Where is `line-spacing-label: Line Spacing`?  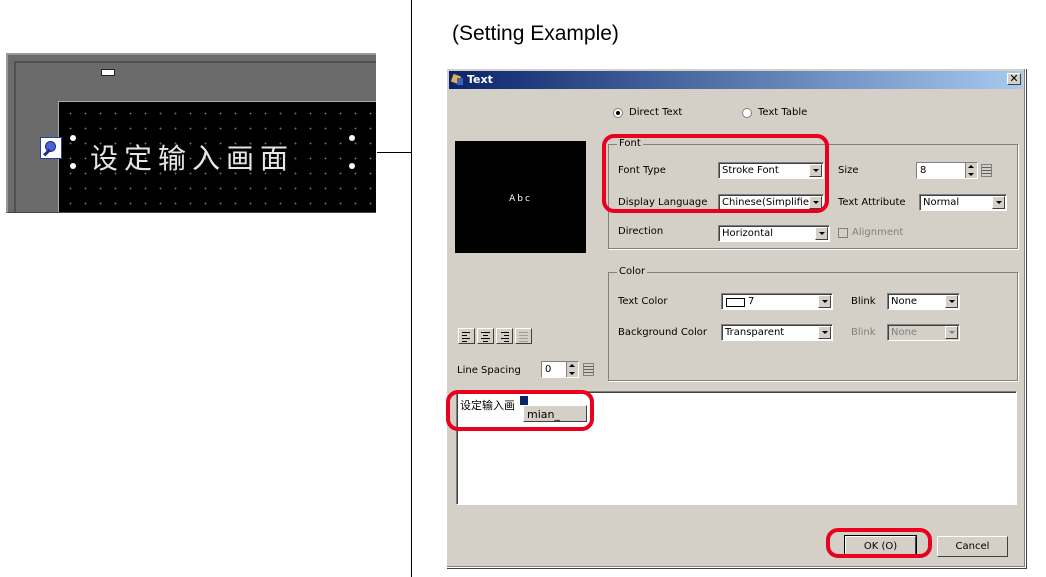
line-spacing-label: Line Spacing is located at coordinates (489, 370).